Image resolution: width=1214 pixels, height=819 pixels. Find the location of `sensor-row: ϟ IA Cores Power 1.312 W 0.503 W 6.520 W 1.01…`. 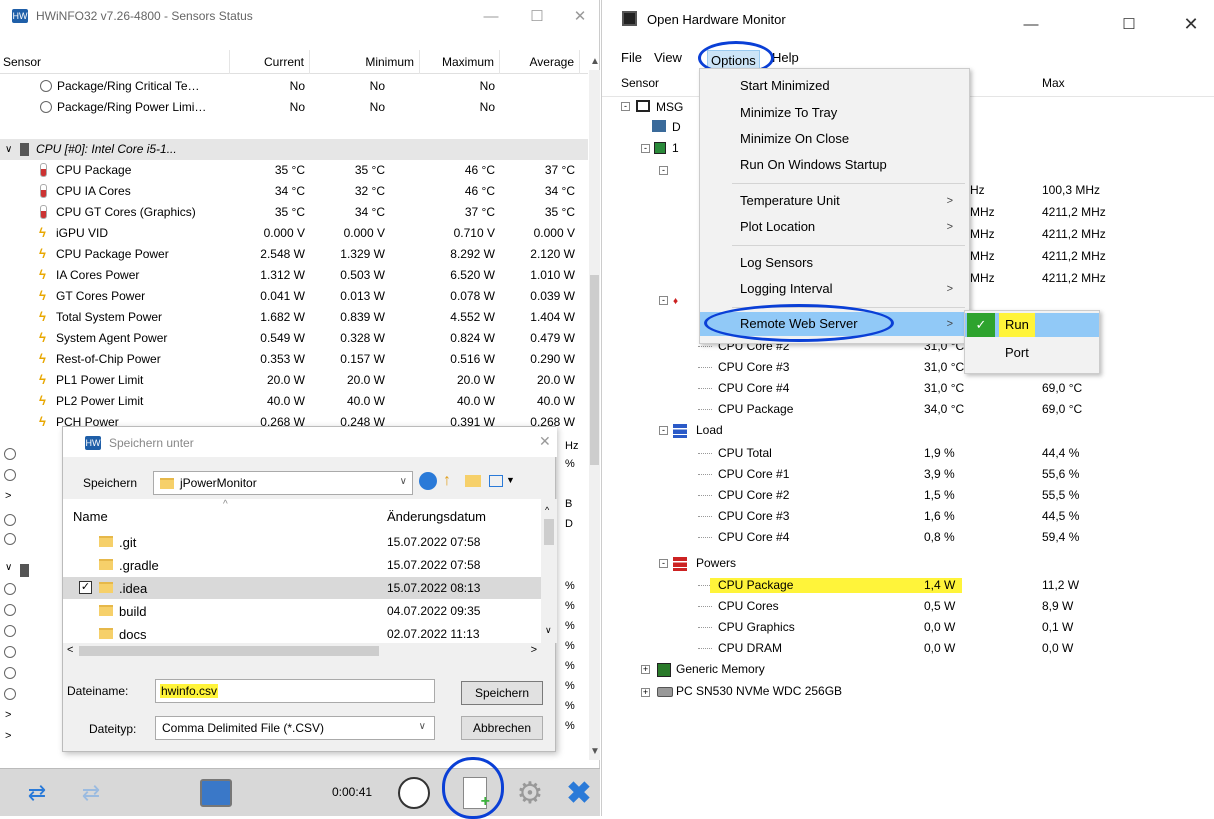

sensor-row: ϟ IA Cores Power 1.312 W 0.503 W 6.520 W 1.01… is located at coordinates (294, 275).